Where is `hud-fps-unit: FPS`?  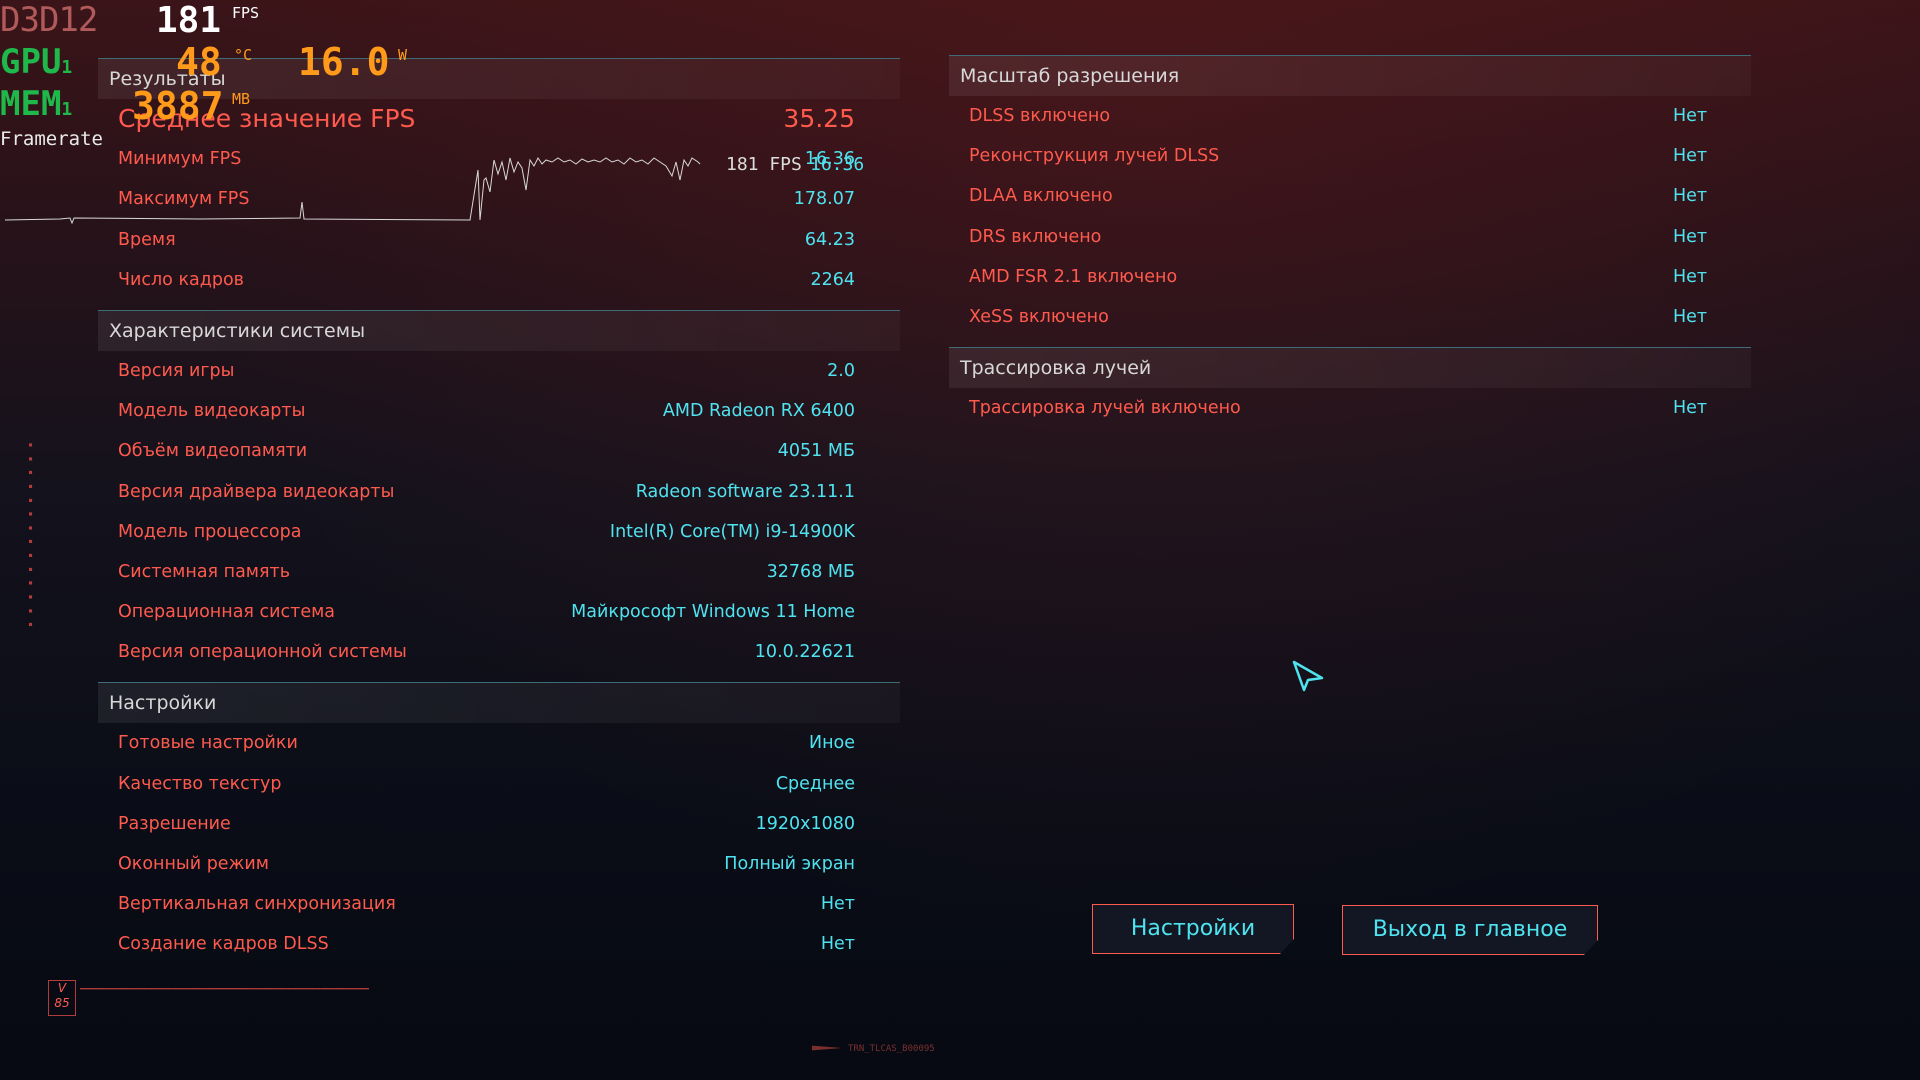 hud-fps-unit: FPS is located at coordinates (246, 13).